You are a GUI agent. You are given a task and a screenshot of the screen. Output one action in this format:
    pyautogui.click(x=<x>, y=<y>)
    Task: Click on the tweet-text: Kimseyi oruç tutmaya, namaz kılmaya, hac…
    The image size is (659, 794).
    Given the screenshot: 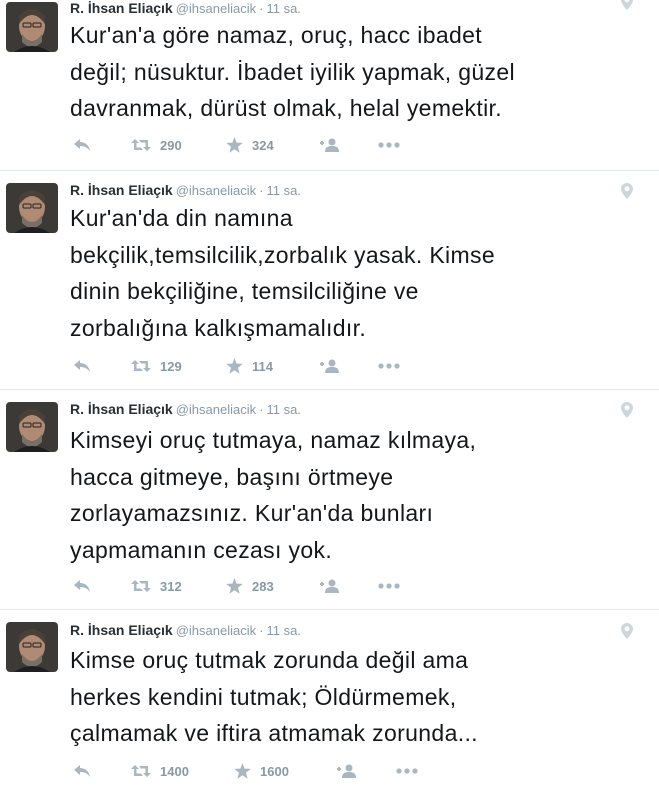 What is the action you would take?
    pyautogui.click(x=273, y=495)
    